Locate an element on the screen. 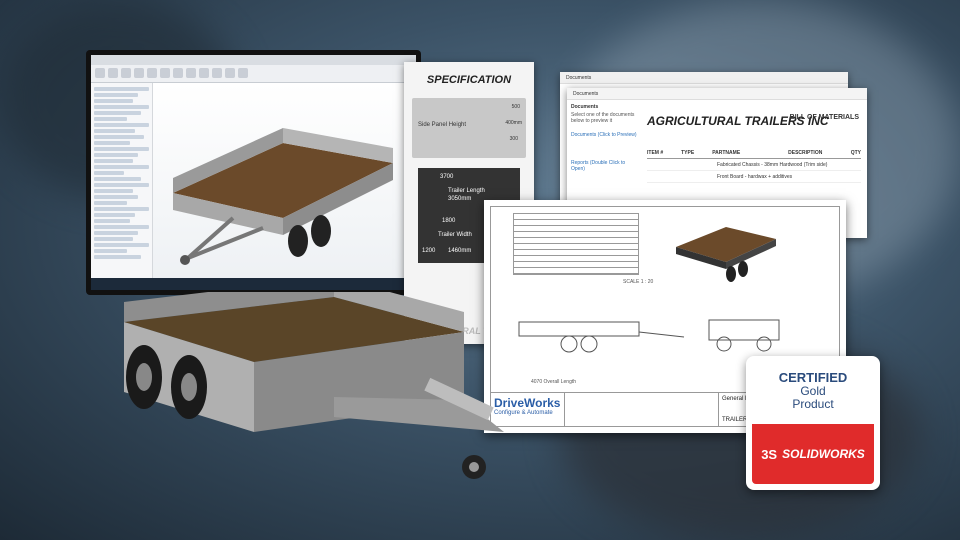  ds-logo-icon: 3S is located at coordinates (769, 454).